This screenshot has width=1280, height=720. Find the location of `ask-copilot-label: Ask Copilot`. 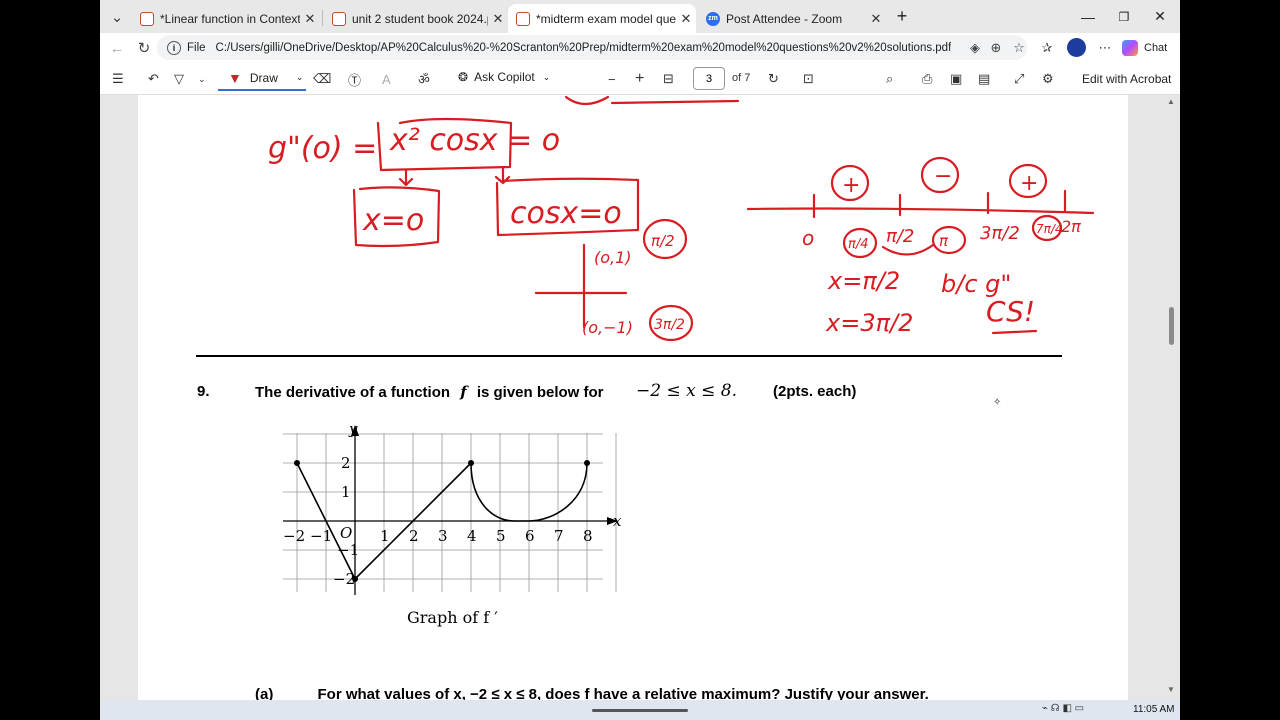

ask-copilot-label: Ask Copilot is located at coordinates (504, 77).